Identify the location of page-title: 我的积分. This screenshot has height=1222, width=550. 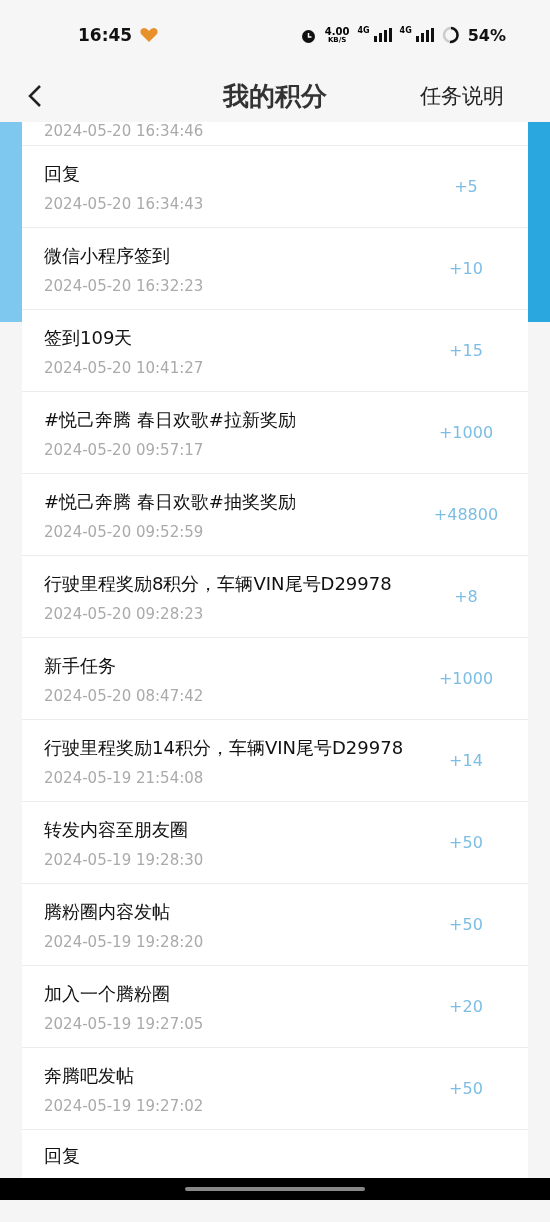
(275, 96).